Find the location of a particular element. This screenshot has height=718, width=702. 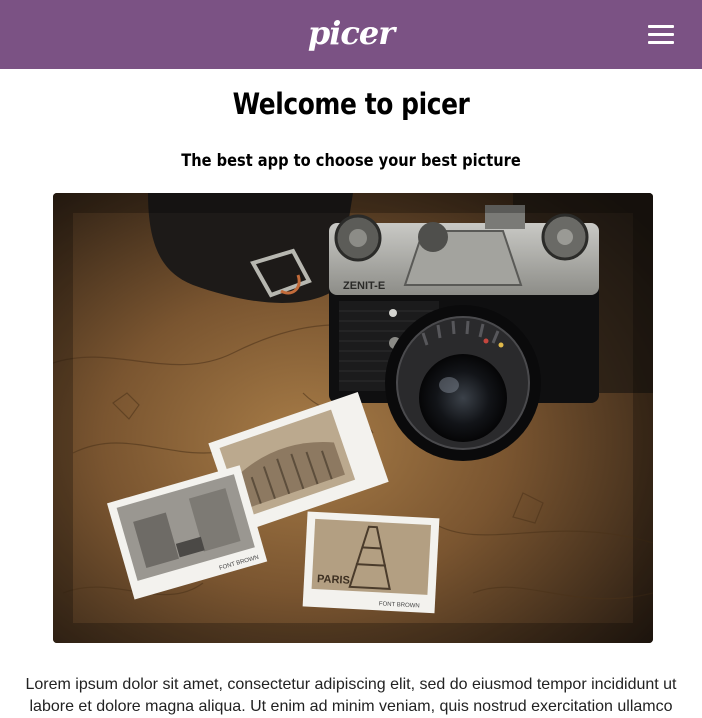

camera-lens is located at coordinates (463, 383).